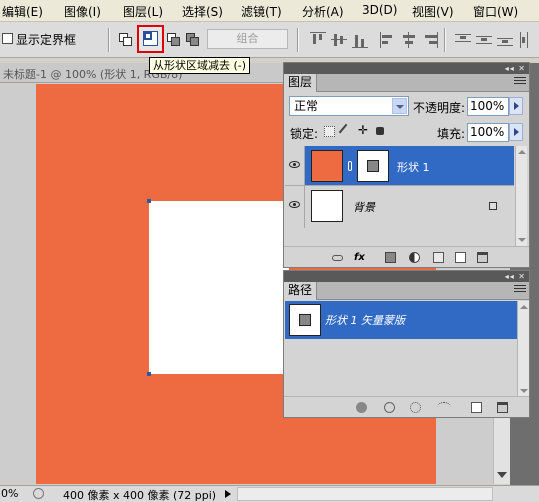  Describe the element at coordinates (406, 291) in the screenshot. I see `panel-tab-row: 路径` at that location.